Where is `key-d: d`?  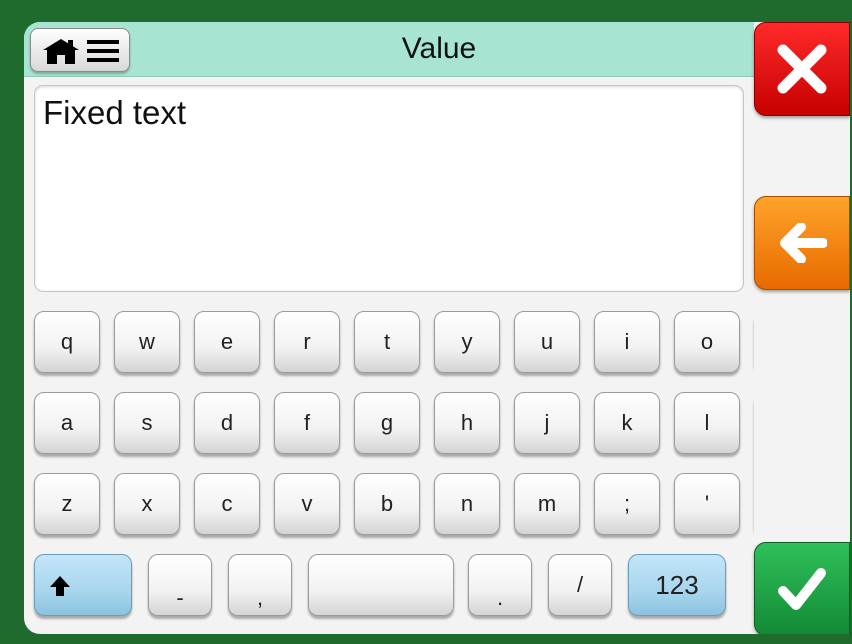 key-d: d is located at coordinates (227, 423).